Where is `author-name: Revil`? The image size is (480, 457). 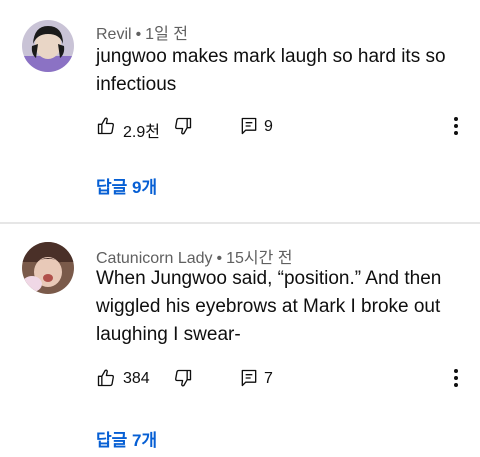 author-name: Revil is located at coordinates (114, 34).